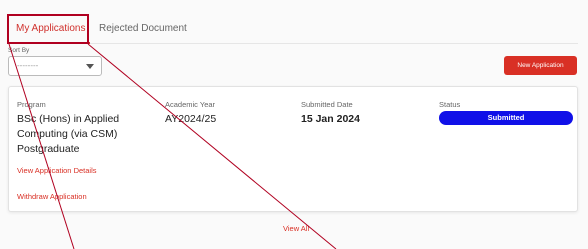 This screenshot has width=588, height=249. I want to click on sort-by-label: Sort By, so click(19, 50).